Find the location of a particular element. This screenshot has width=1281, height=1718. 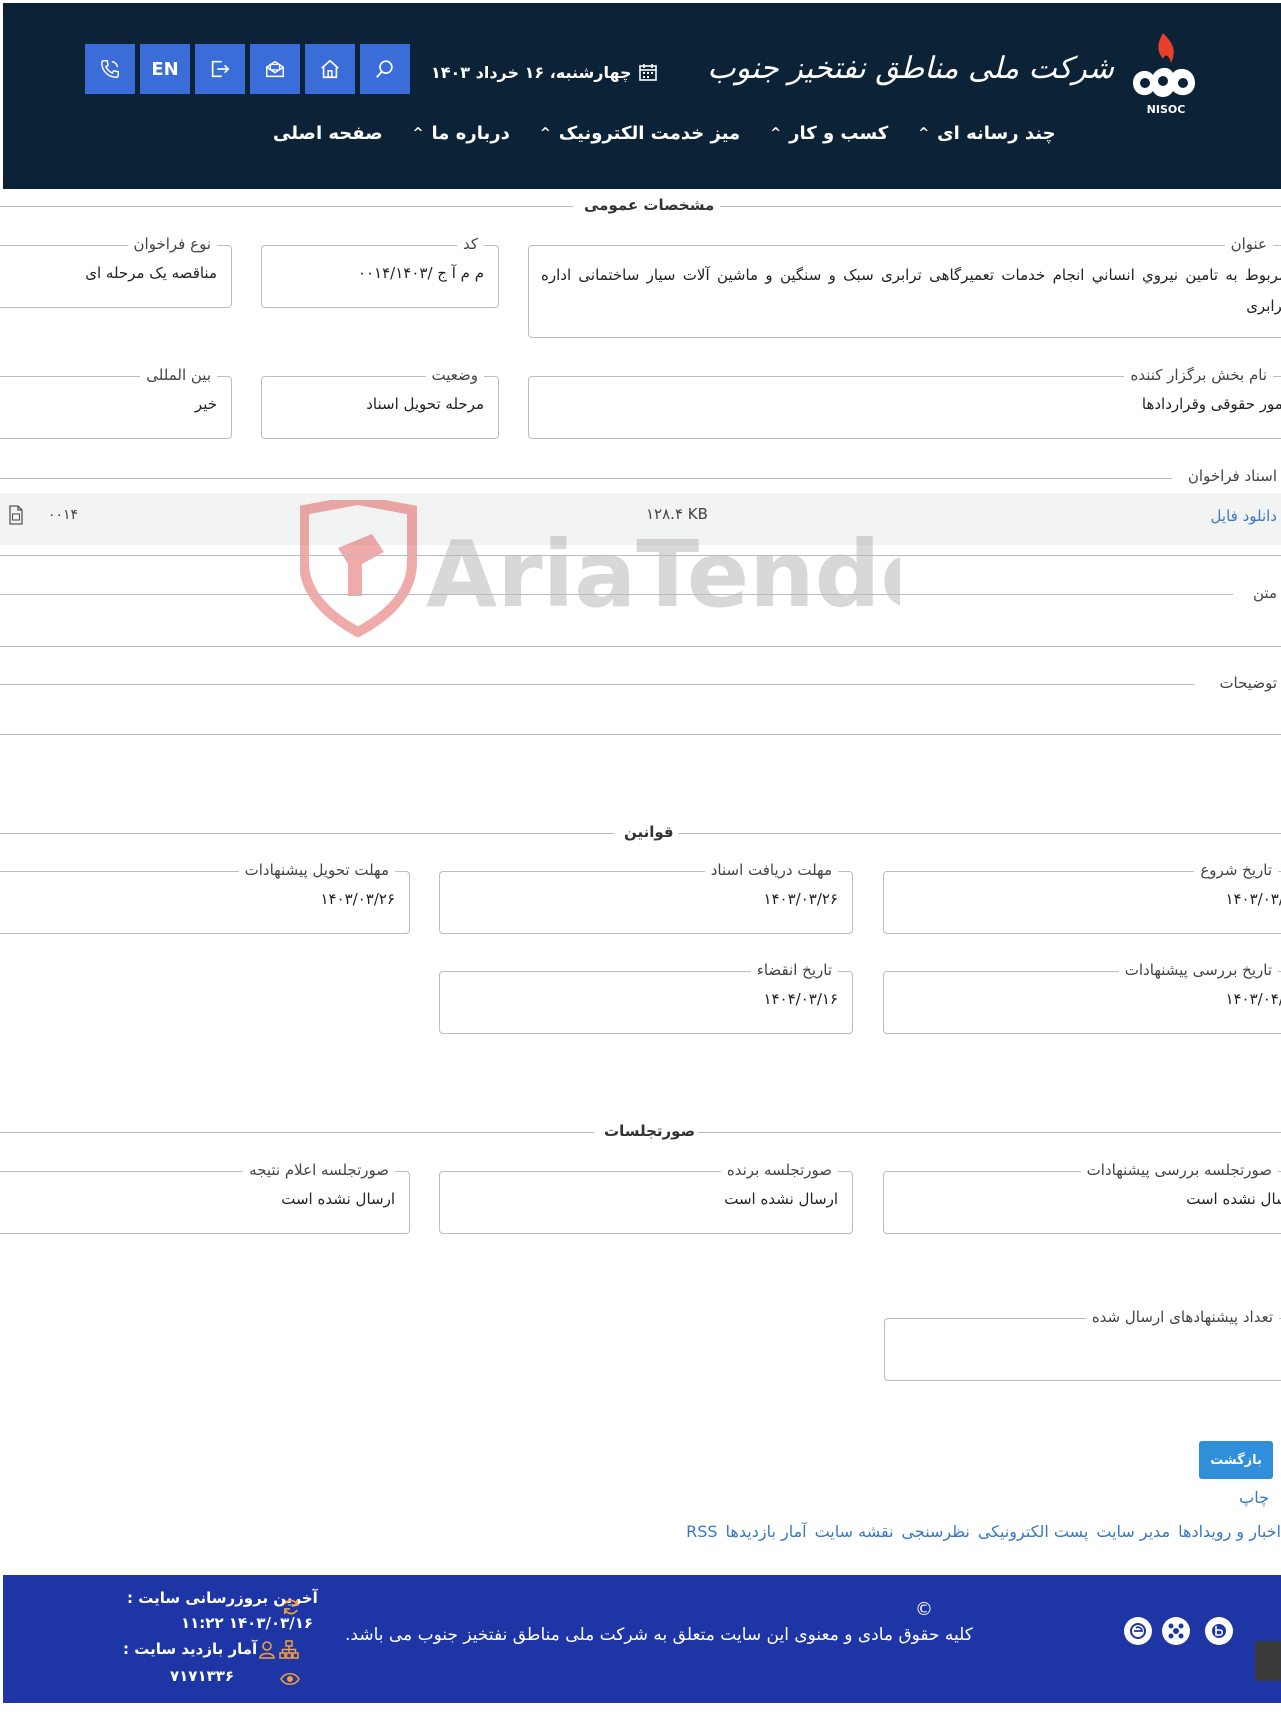

expire-date-value: ۱۴۰۴/۰۳/۱۶ is located at coordinates (800, 999).